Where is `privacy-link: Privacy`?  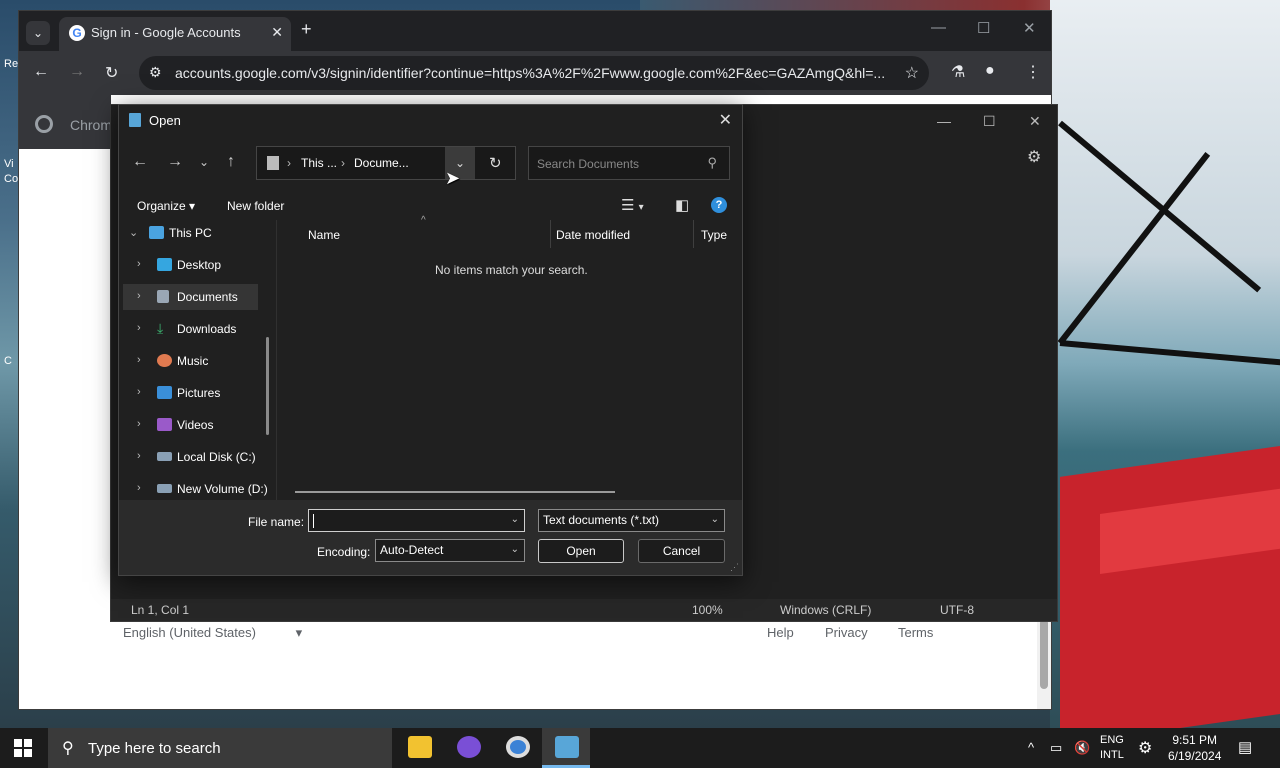
privacy-link: Privacy is located at coordinates (846, 632).